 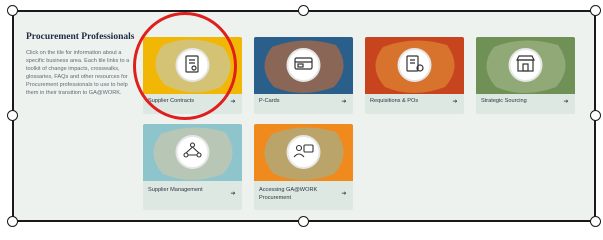 I want to click on tile-label: Accessing GA@WORK Procurement, so click(x=288, y=194).